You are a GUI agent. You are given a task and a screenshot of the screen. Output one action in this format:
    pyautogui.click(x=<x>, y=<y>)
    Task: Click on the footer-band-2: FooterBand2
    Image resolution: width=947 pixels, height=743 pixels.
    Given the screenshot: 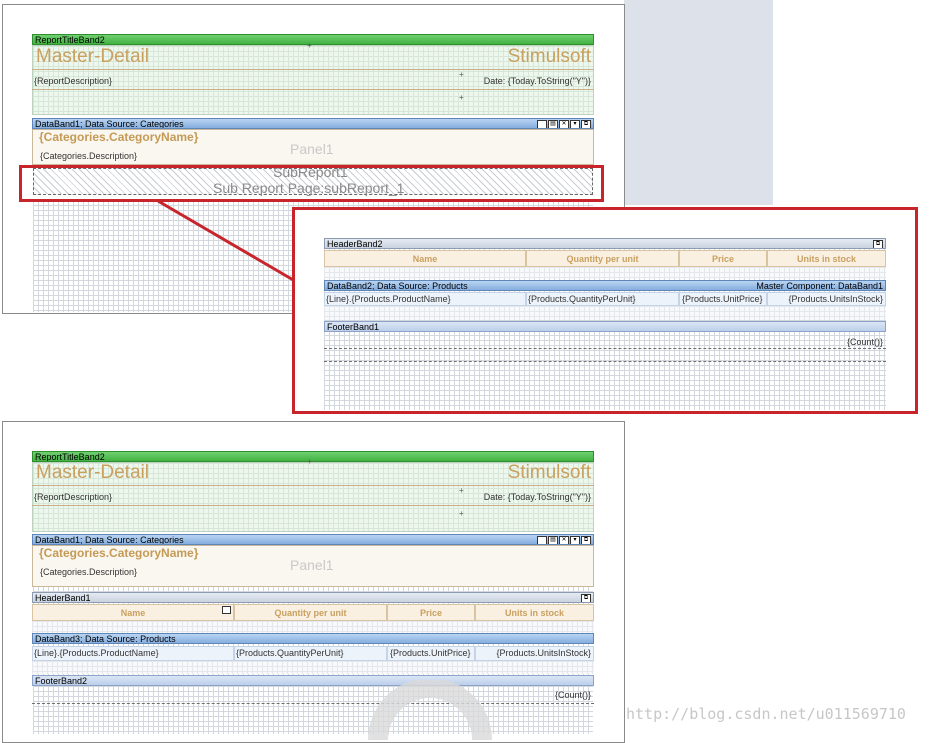 What is the action you would take?
    pyautogui.click(x=313, y=680)
    